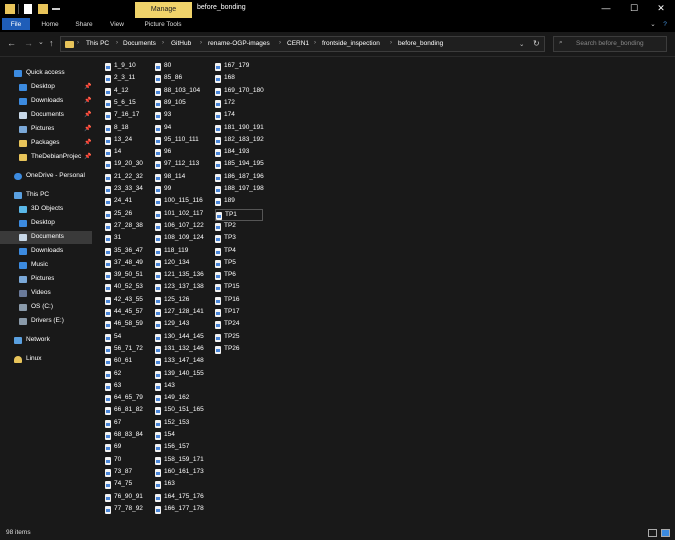 Image resolution: width=675 pixels, height=540 pixels. I want to click on sidebar-item-documents-pc: Documents, so click(46, 237).